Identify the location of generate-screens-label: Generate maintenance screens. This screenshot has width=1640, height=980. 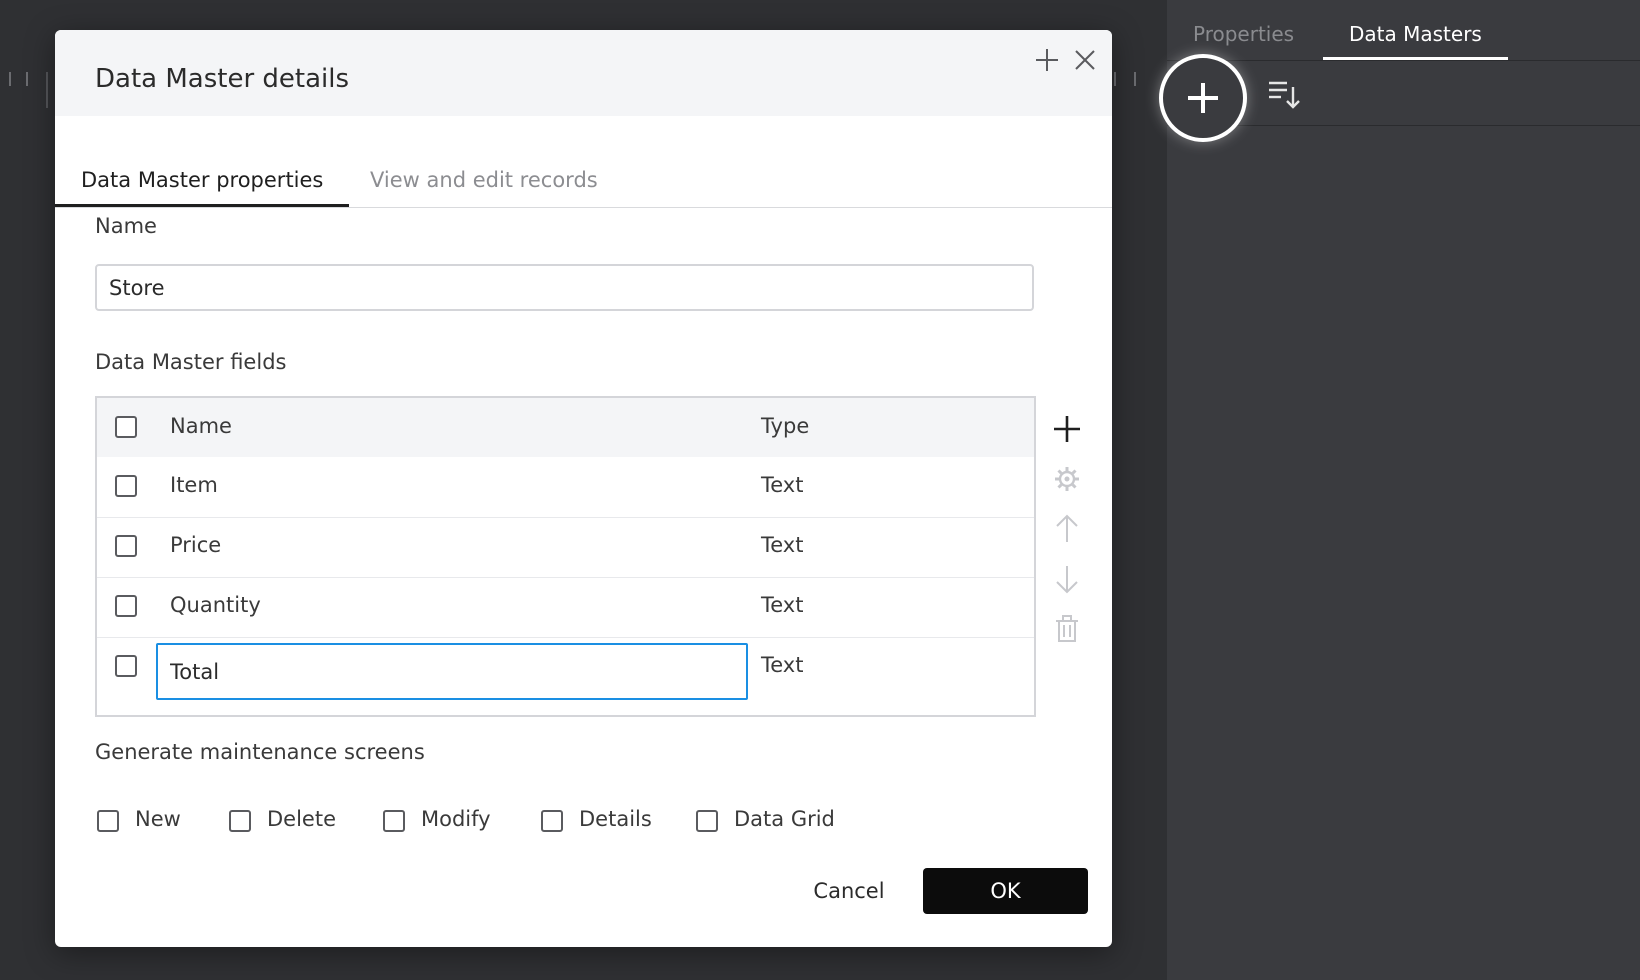
(260, 752).